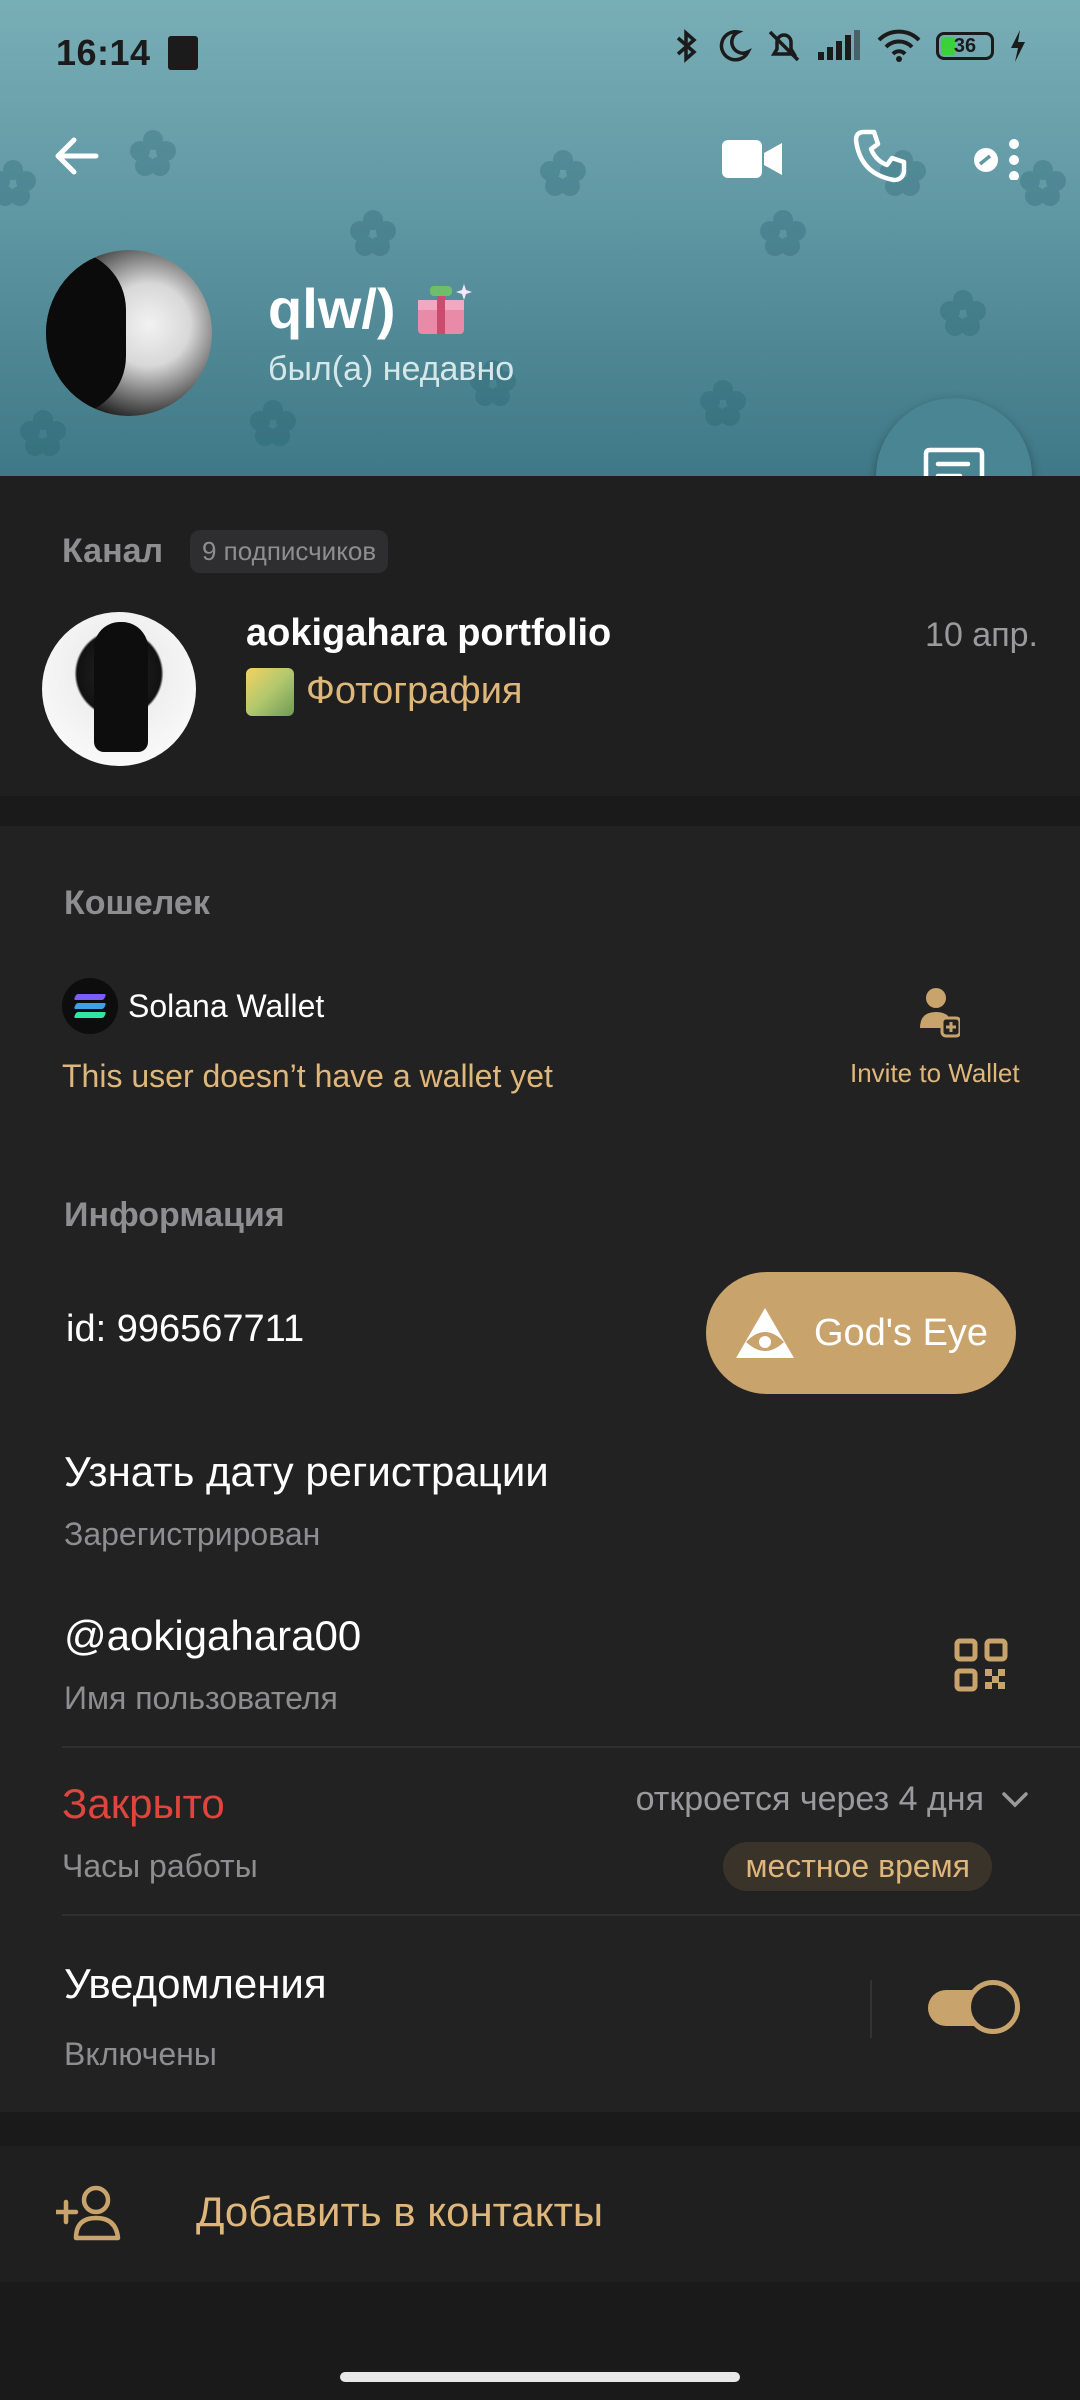  What do you see at coordinates (185, 1329) in the screenshot?
I see `user-id: id: 996567711` at bounding box center [185, 1329].